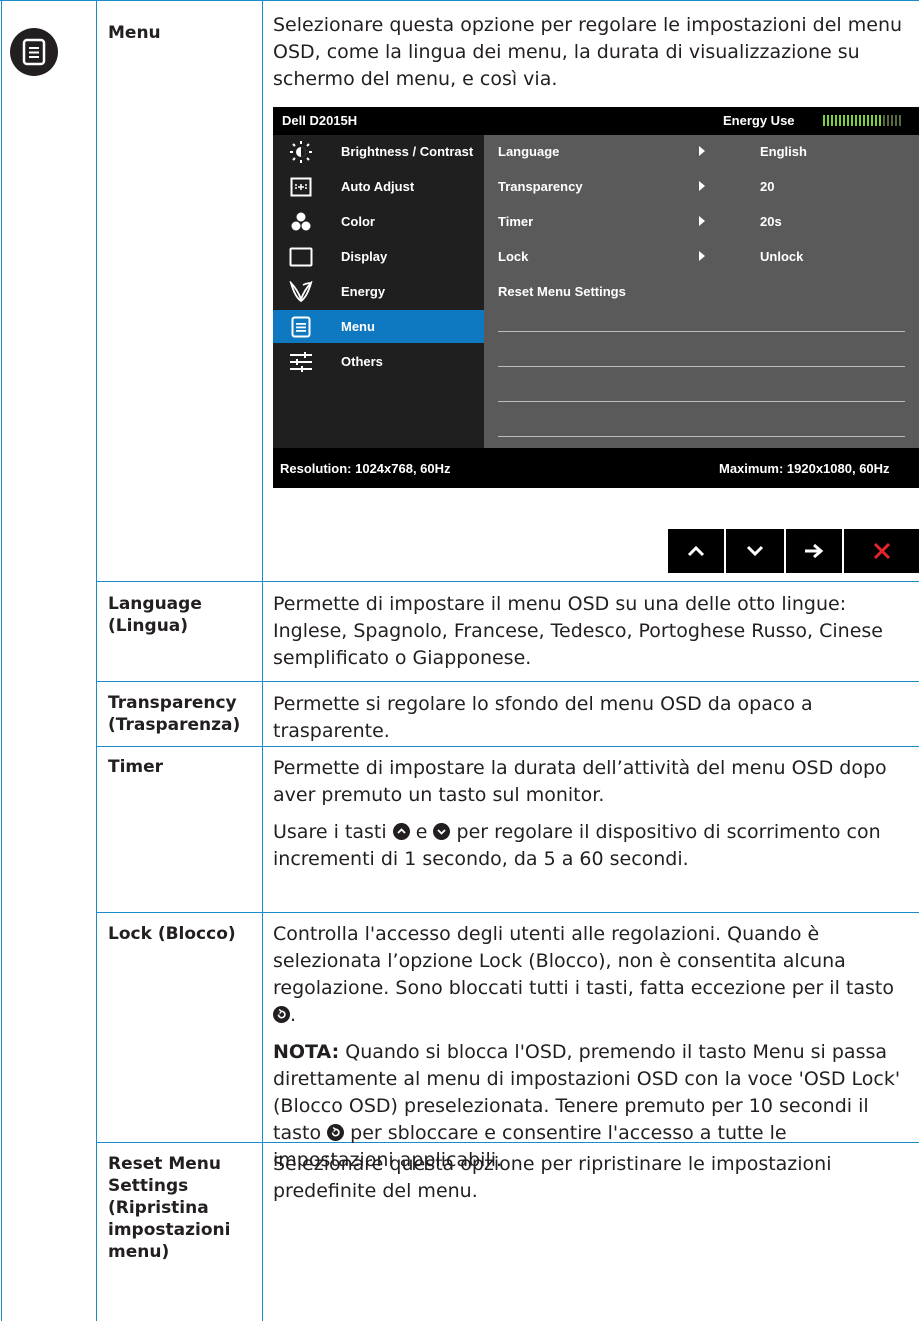  I want to click on osd-category-label: Auto Adjust, so click(378, 186).